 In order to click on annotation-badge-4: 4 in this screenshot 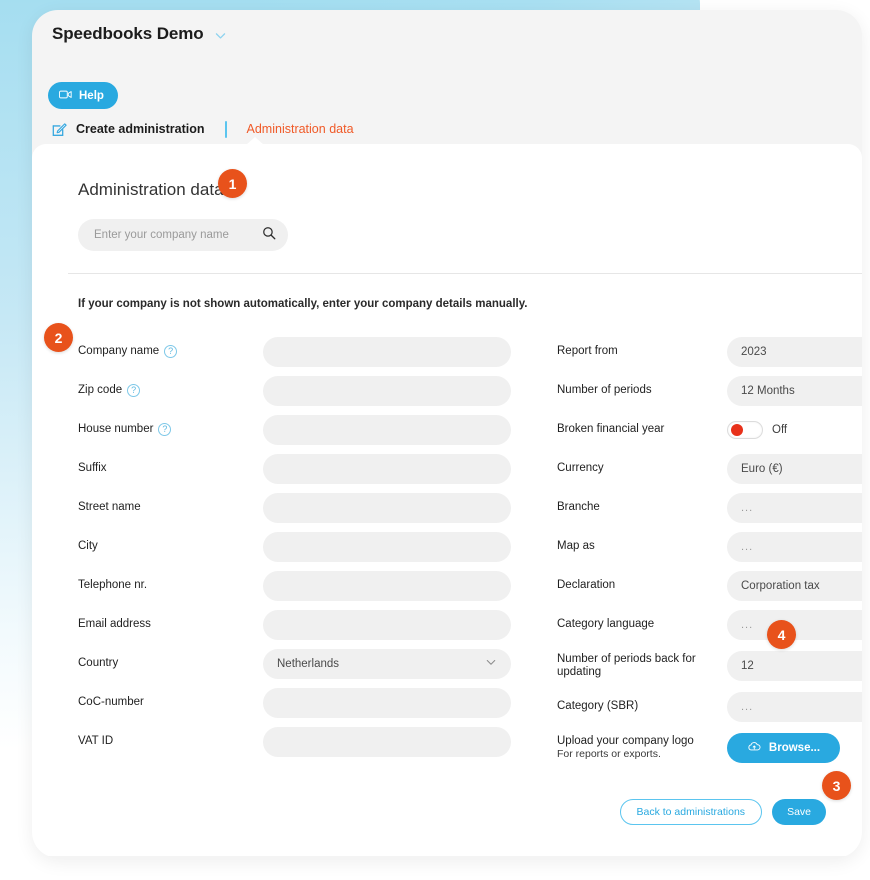, I will do `click(781, 634)`.